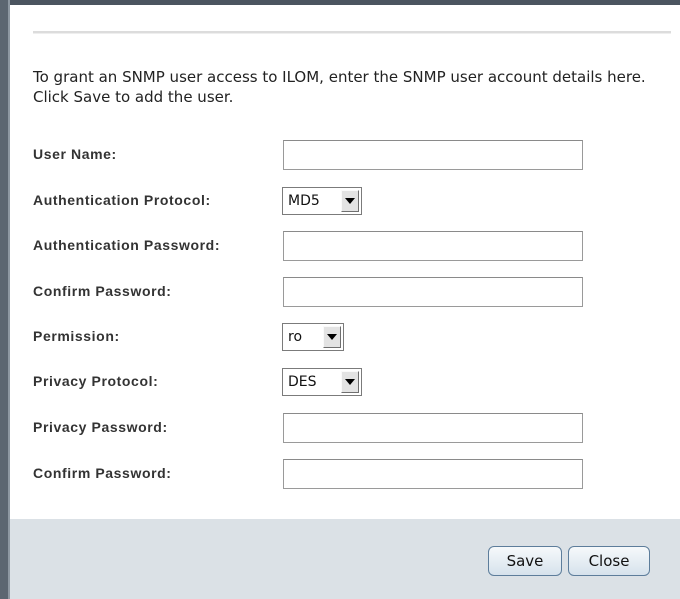 The height and width of the screenshot is (599, 680). What do you see at coordinates (609, 561) in the screenshot?
I see `close-button: Close` at bounding box center [609, 561].